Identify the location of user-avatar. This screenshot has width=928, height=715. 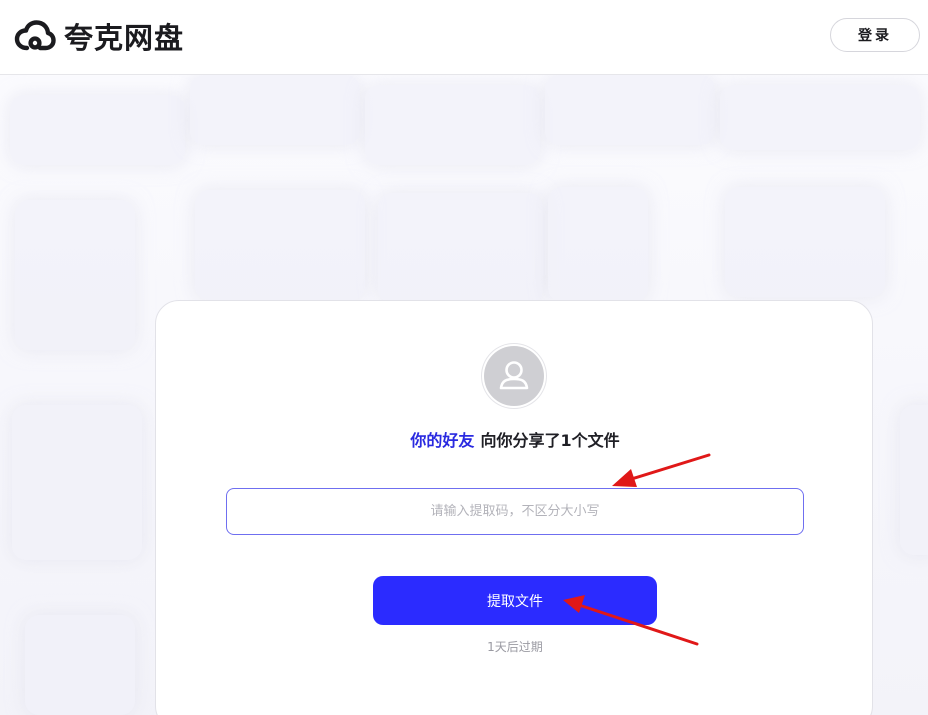
(514, 376).